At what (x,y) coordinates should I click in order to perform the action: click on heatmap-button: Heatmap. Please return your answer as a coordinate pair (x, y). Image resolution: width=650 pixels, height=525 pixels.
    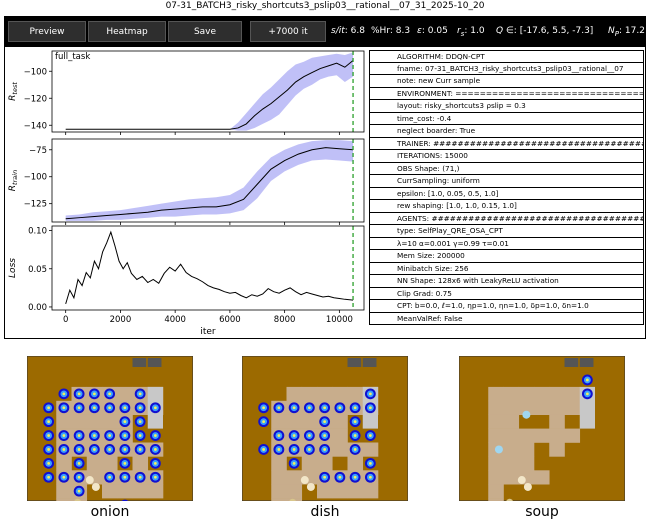
    Looking at the image, I should click on (127, 31).